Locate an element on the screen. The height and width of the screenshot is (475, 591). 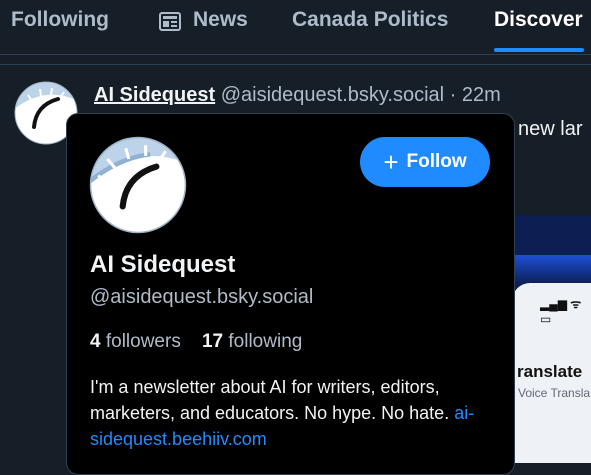
post-text: new lar is located at coordinates (550, 129).